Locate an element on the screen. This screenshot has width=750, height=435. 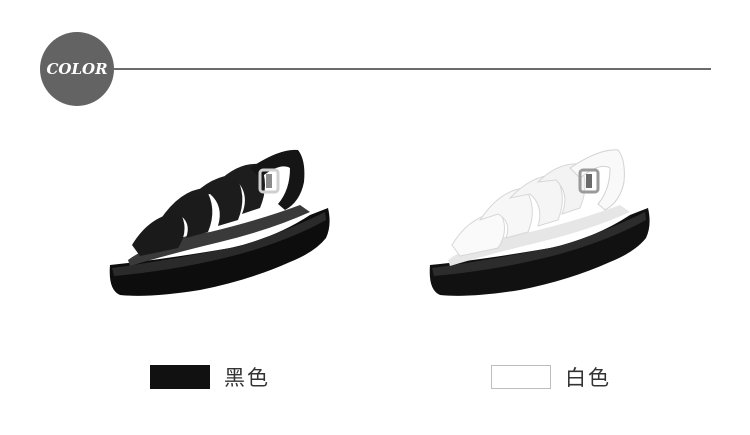
color-swatch-white is located at coordinates (521, 377).